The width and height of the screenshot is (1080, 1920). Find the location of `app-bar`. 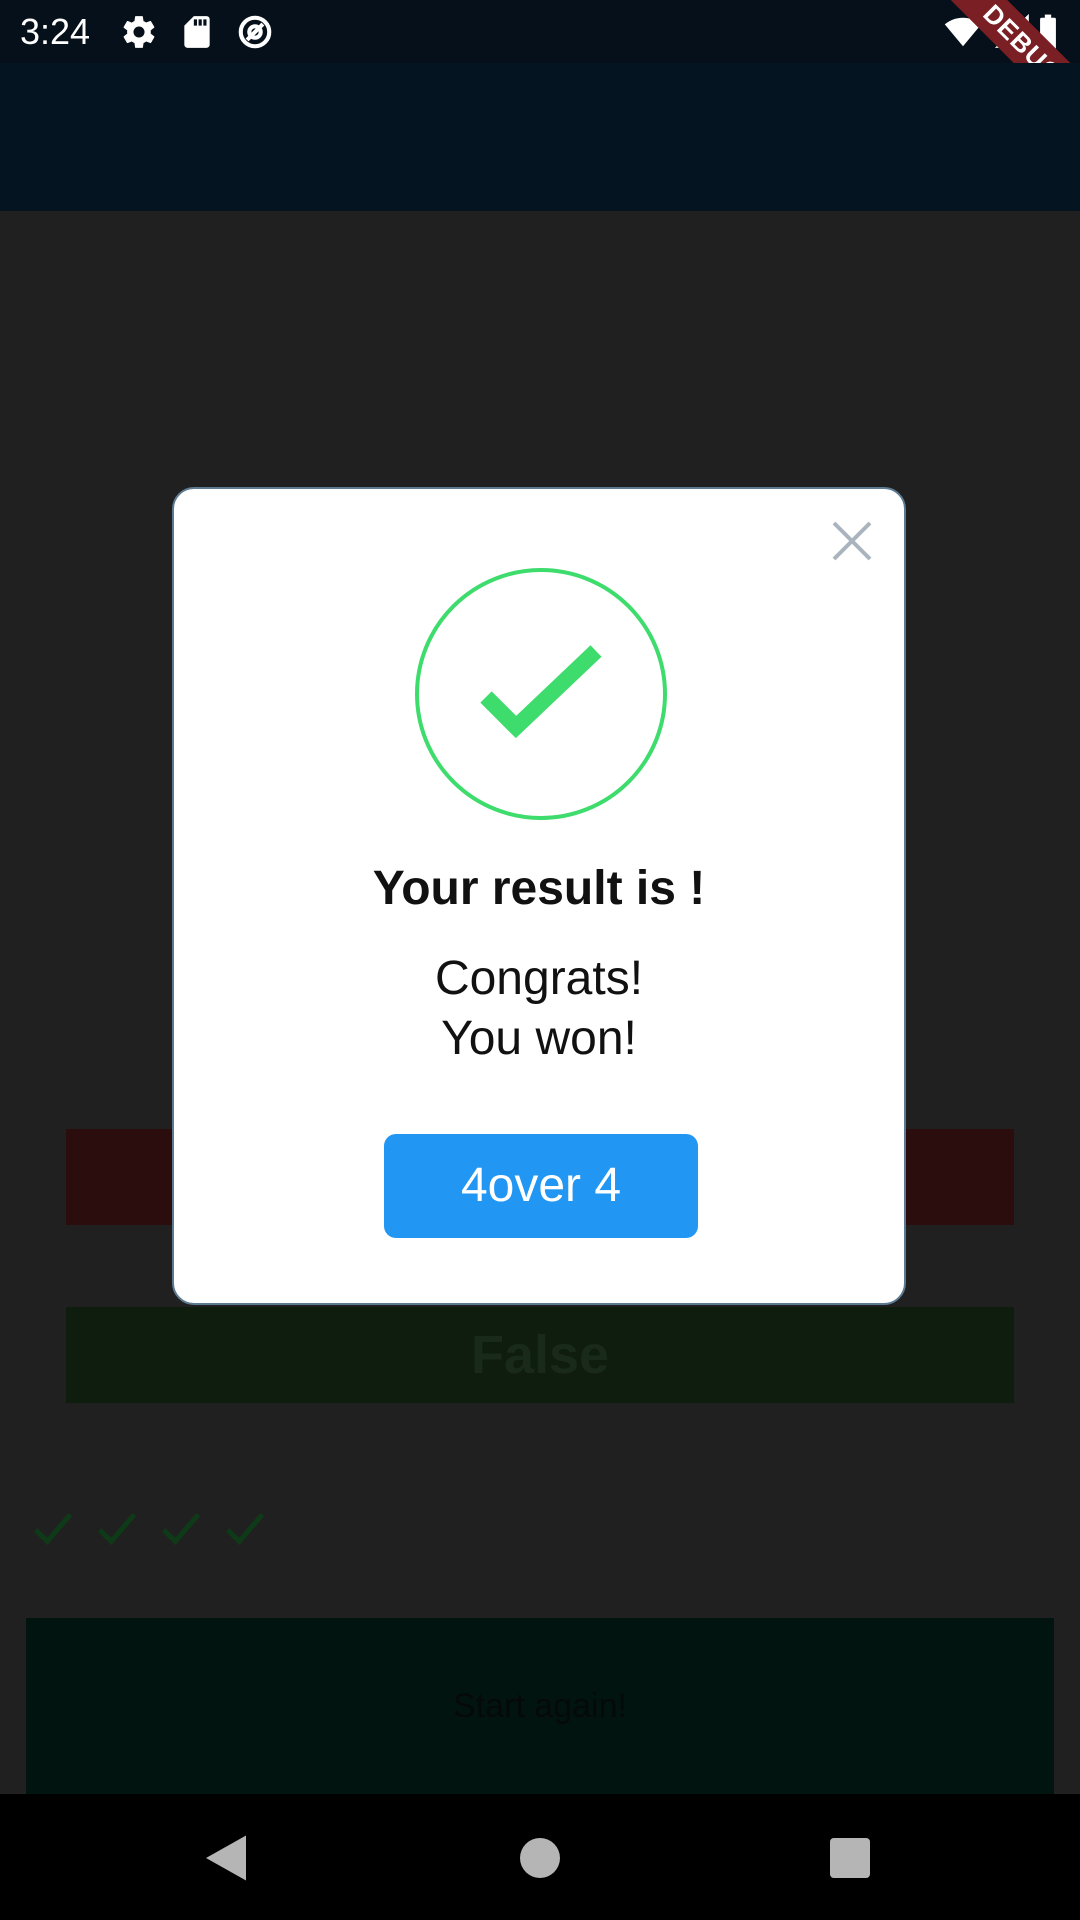

app-bar is located at coordinates (540, 137).